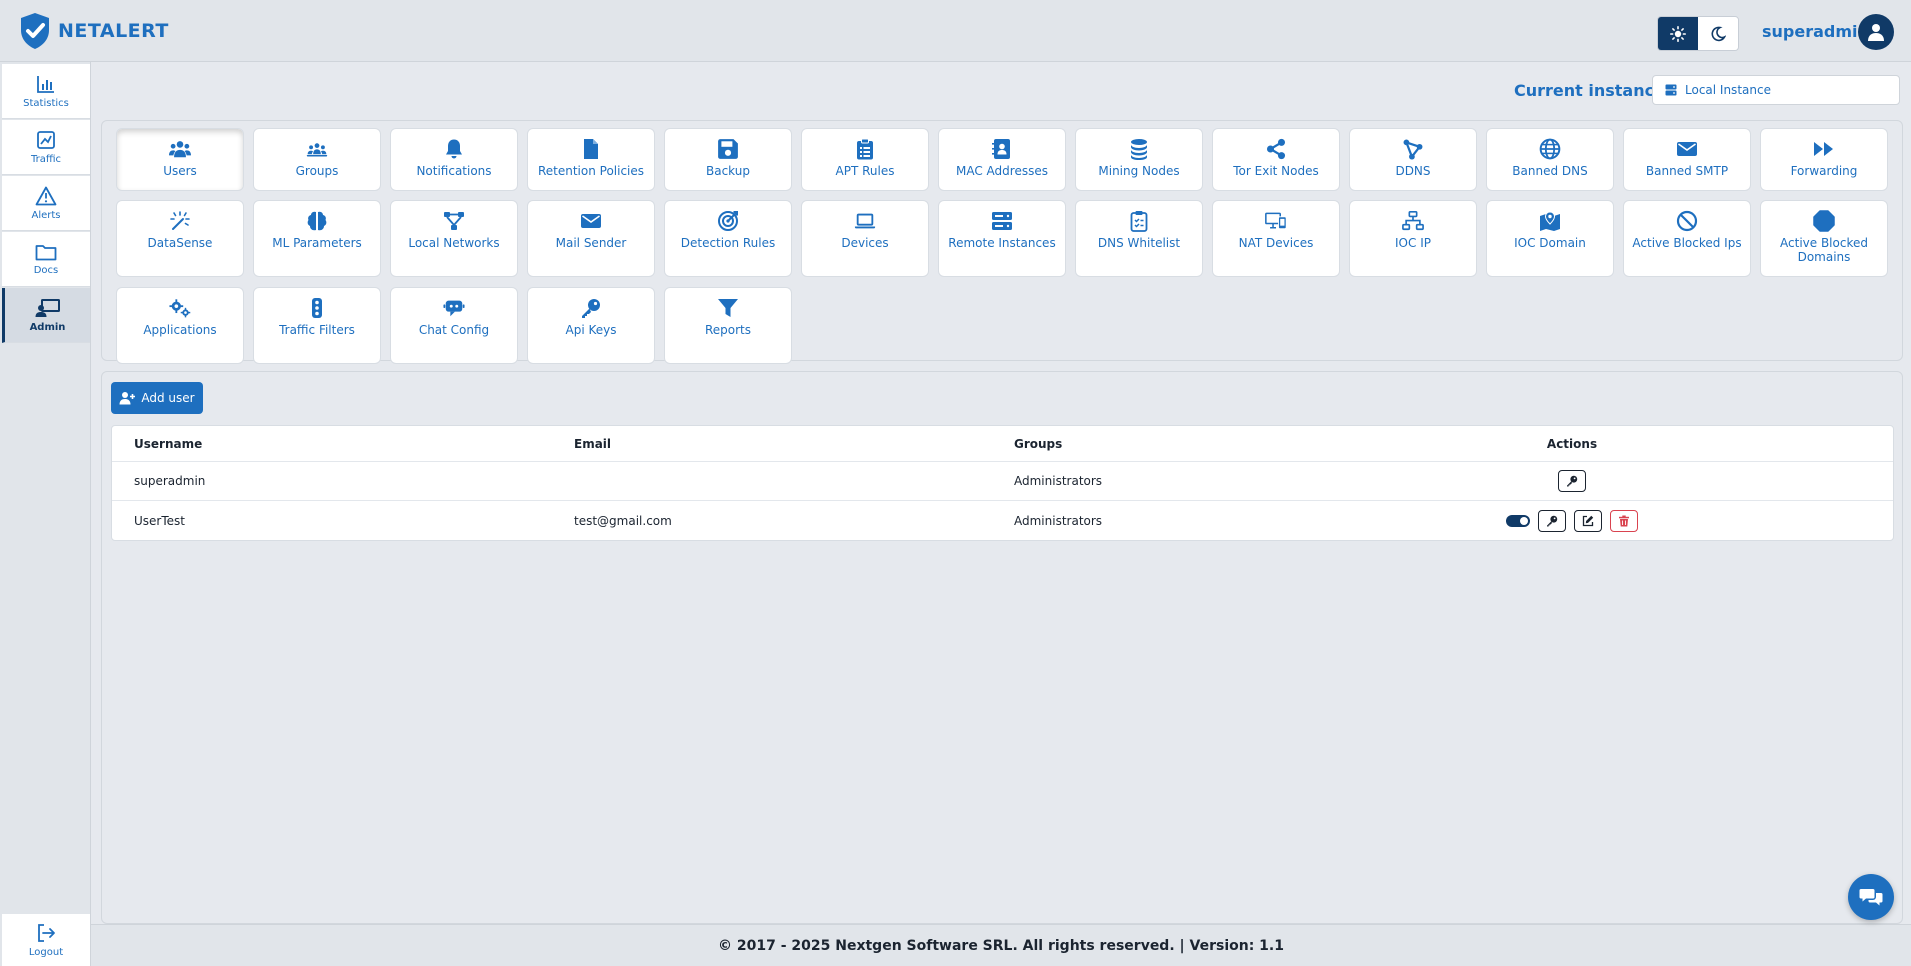 This screenshot has height=966, width=1911. What do you see at coordinates (1002, 444) in the screenshot?
I see `table-header-row: Username Email Groups Actions` at bounding box center [1002, 444].